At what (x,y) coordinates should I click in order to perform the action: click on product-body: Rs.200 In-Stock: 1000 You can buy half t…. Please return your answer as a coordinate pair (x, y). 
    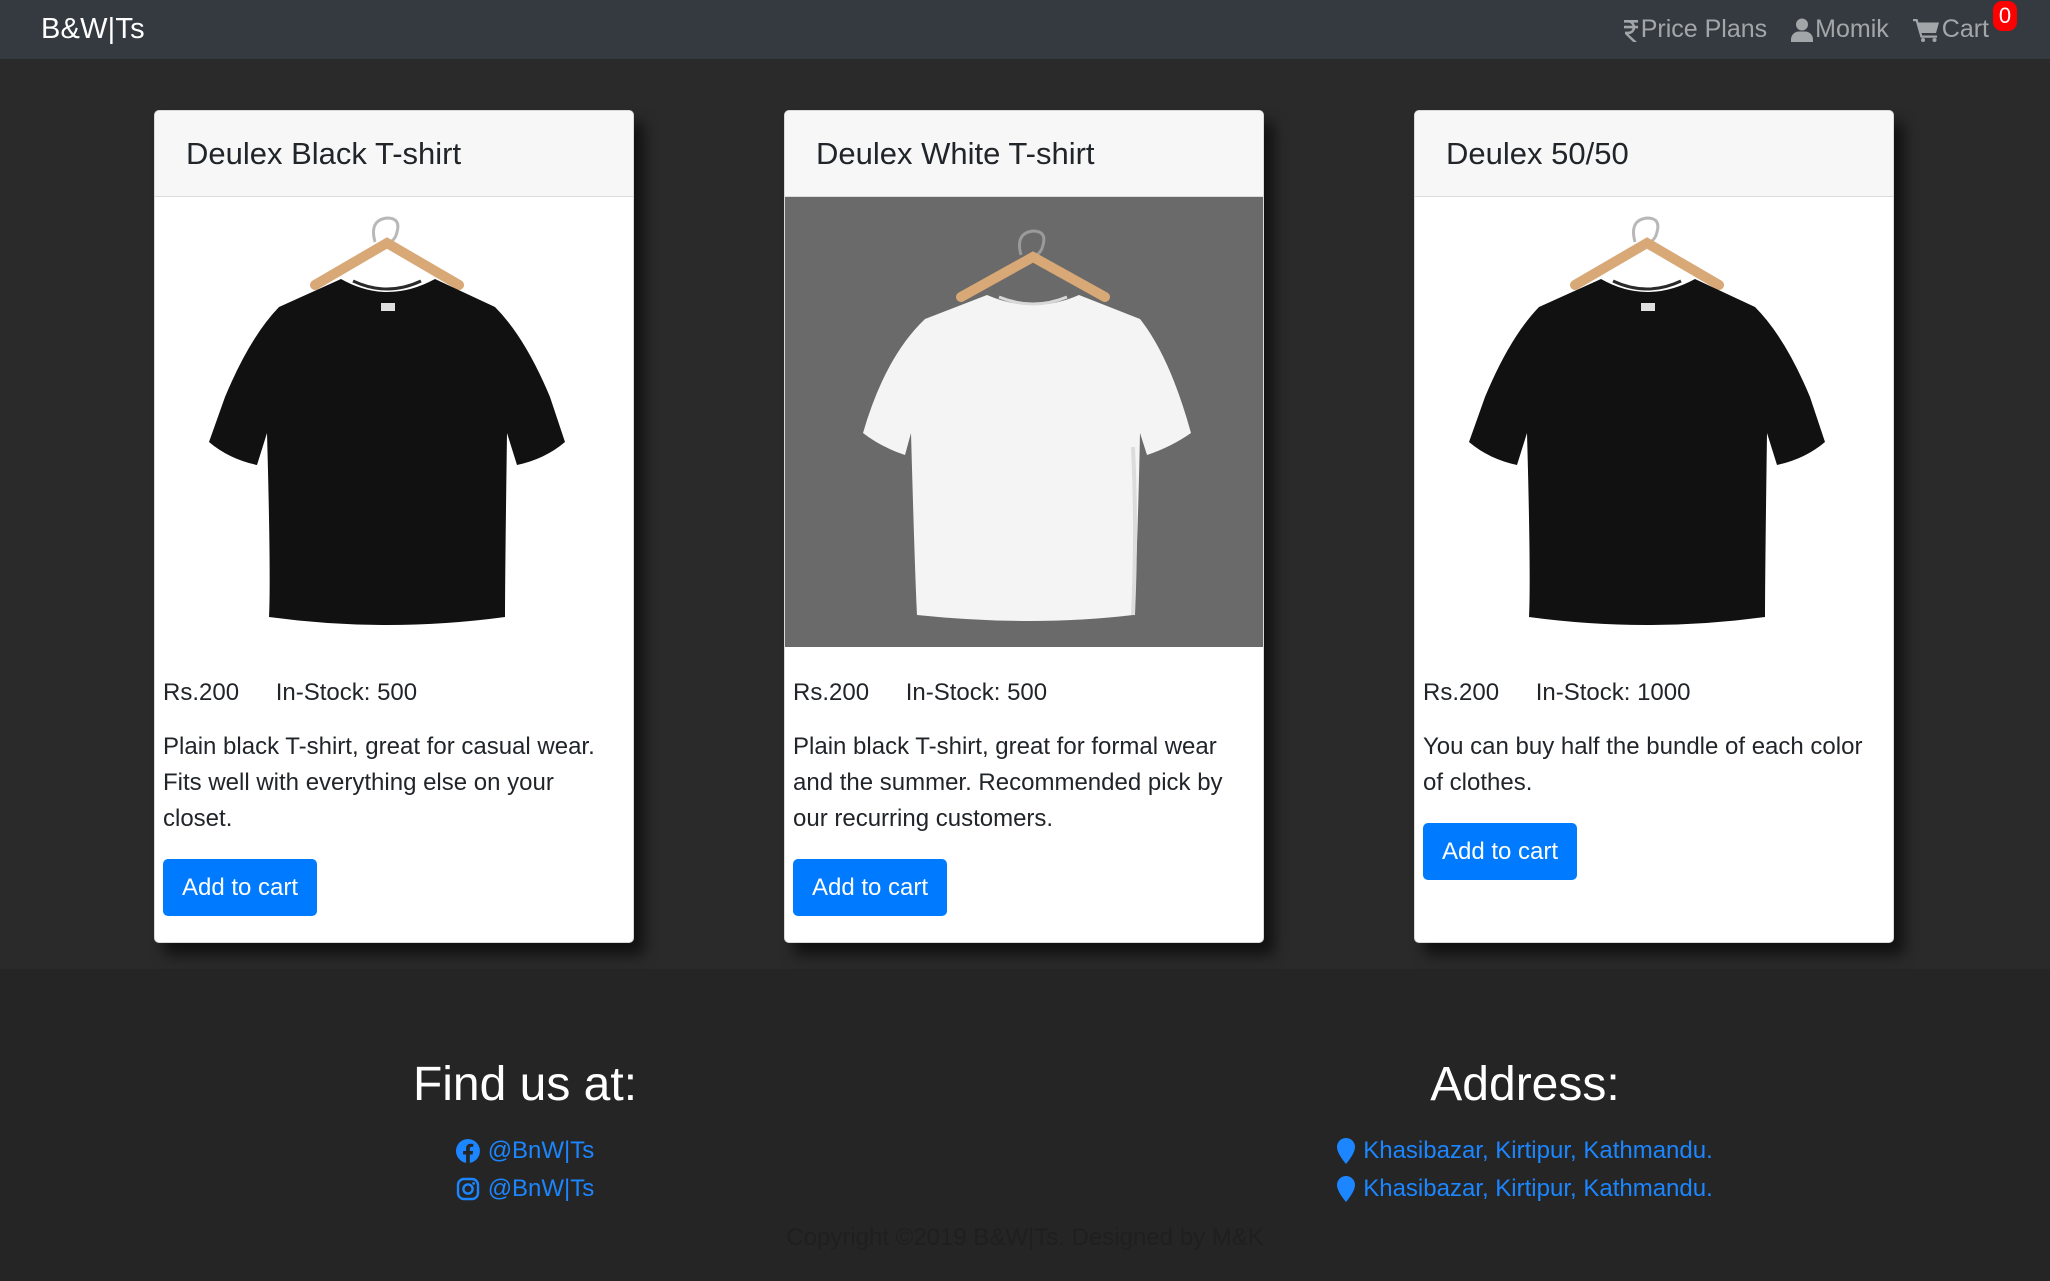
    Looking at the image, I should click on (1654, 779).